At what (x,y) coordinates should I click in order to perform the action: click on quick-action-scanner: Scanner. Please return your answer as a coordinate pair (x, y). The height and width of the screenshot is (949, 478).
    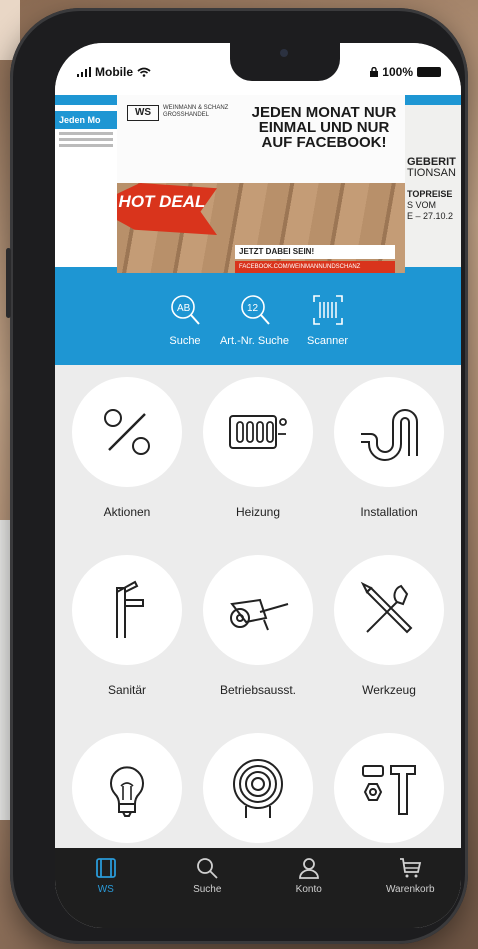
    Looking at the image, I should click on (327, 321).